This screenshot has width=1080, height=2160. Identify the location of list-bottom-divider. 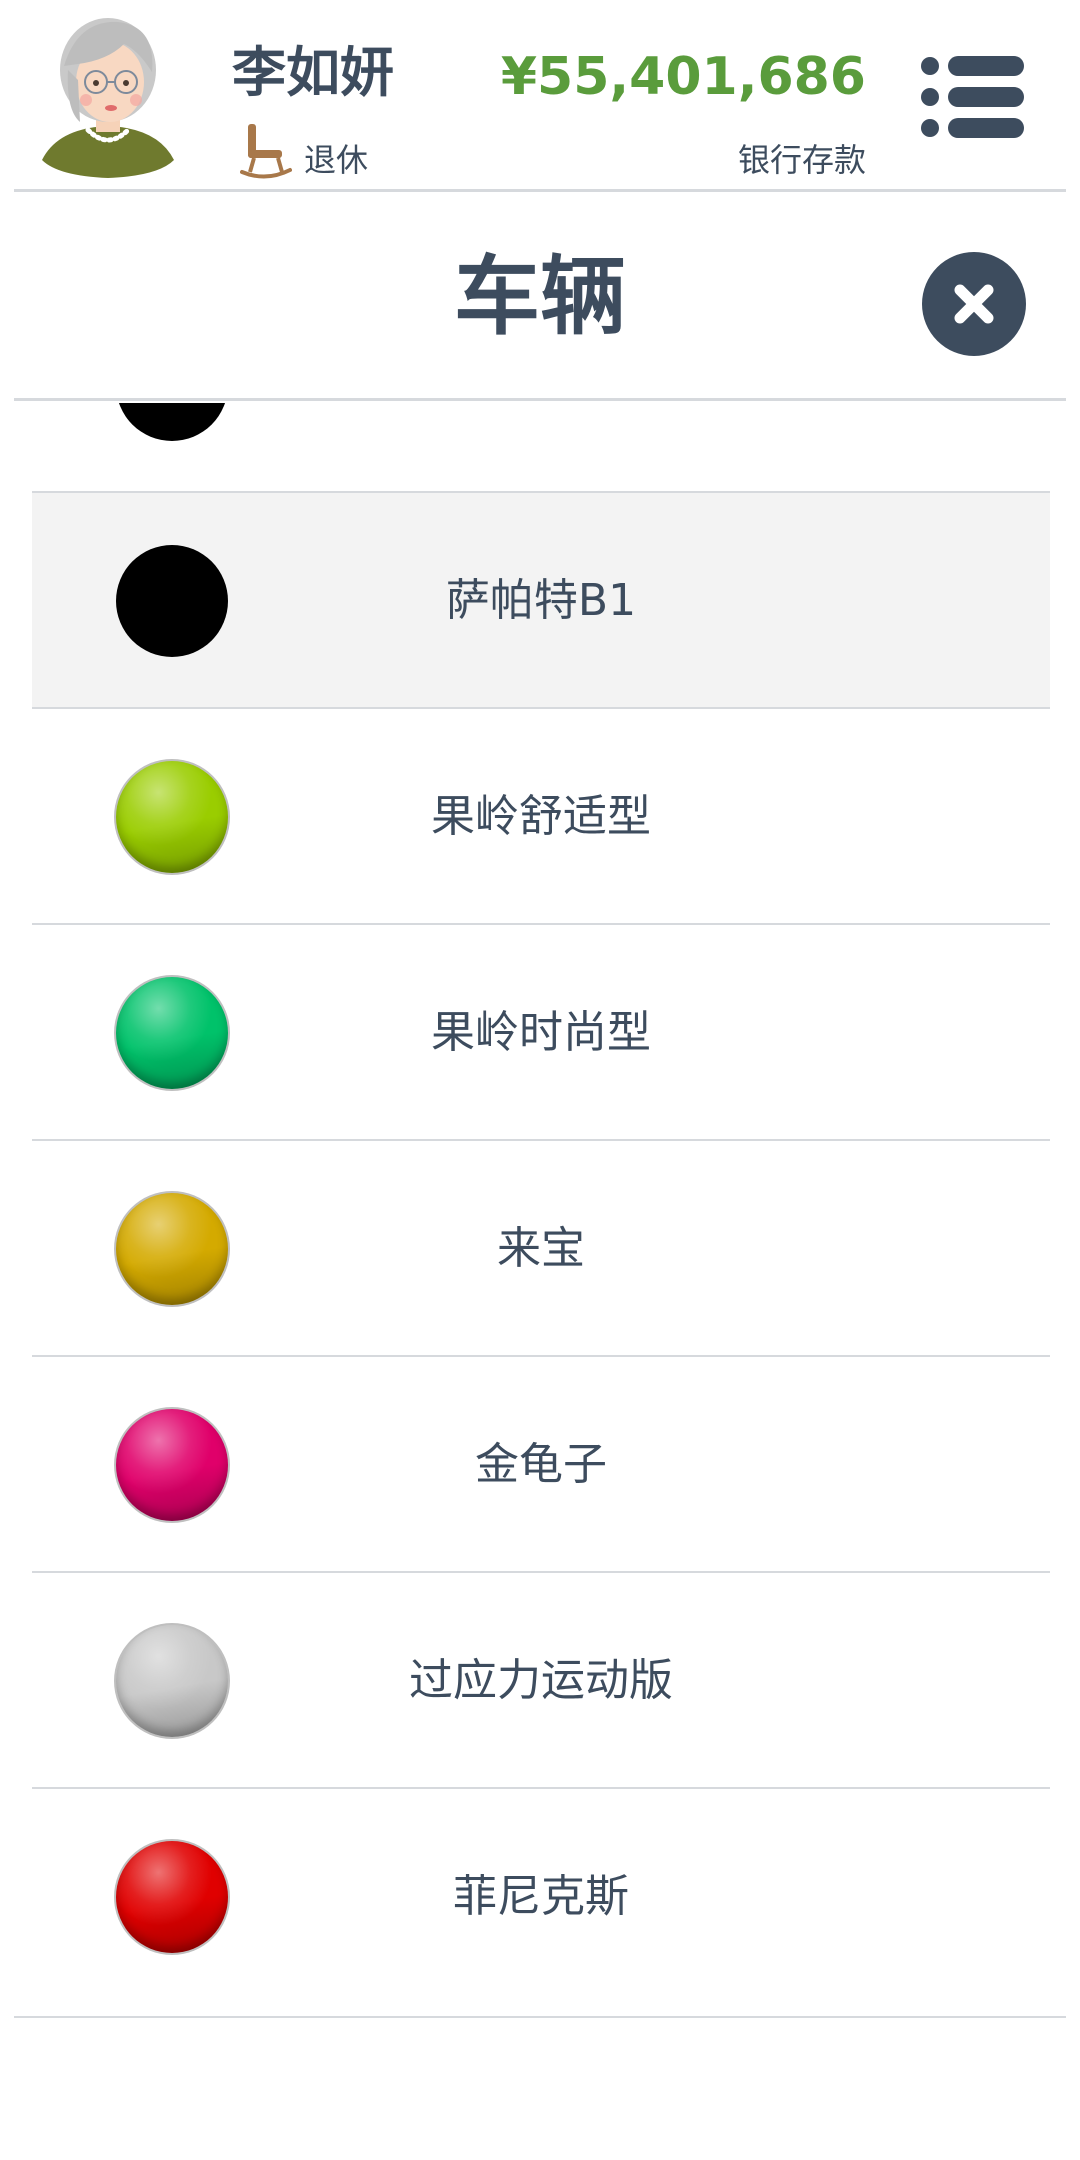
(540, 2017).